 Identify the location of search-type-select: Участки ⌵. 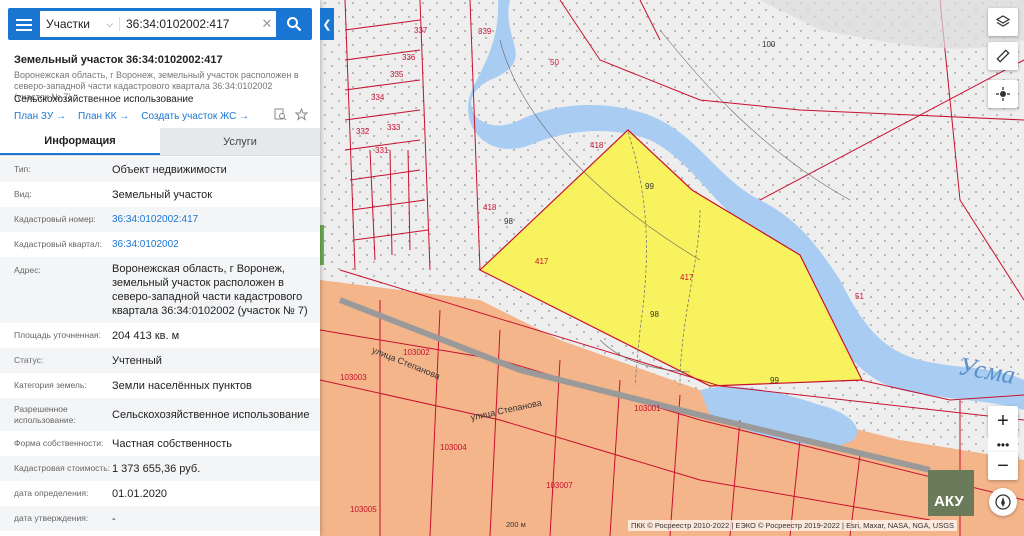
(80, 24).